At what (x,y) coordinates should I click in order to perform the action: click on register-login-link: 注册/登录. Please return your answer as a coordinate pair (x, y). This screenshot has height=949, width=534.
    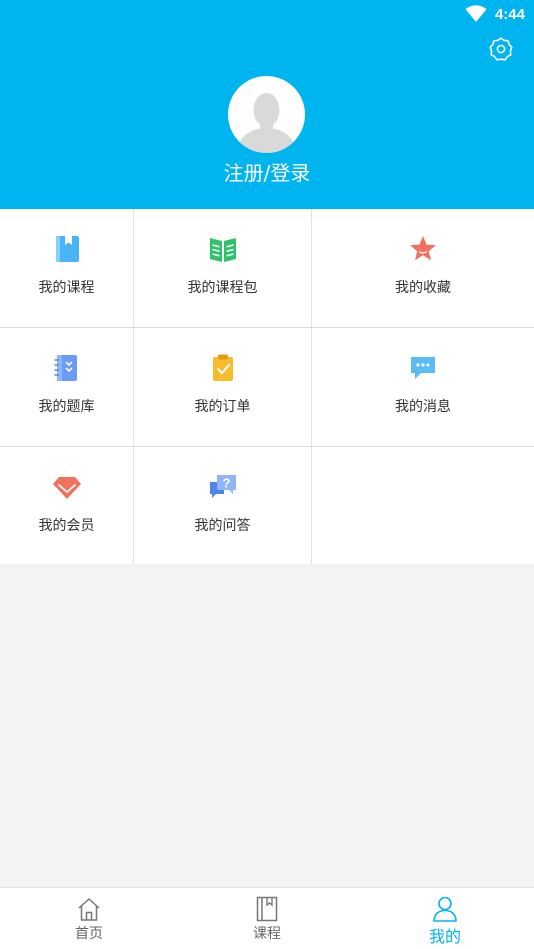
    Looking at the image, I should click on (267, 171).